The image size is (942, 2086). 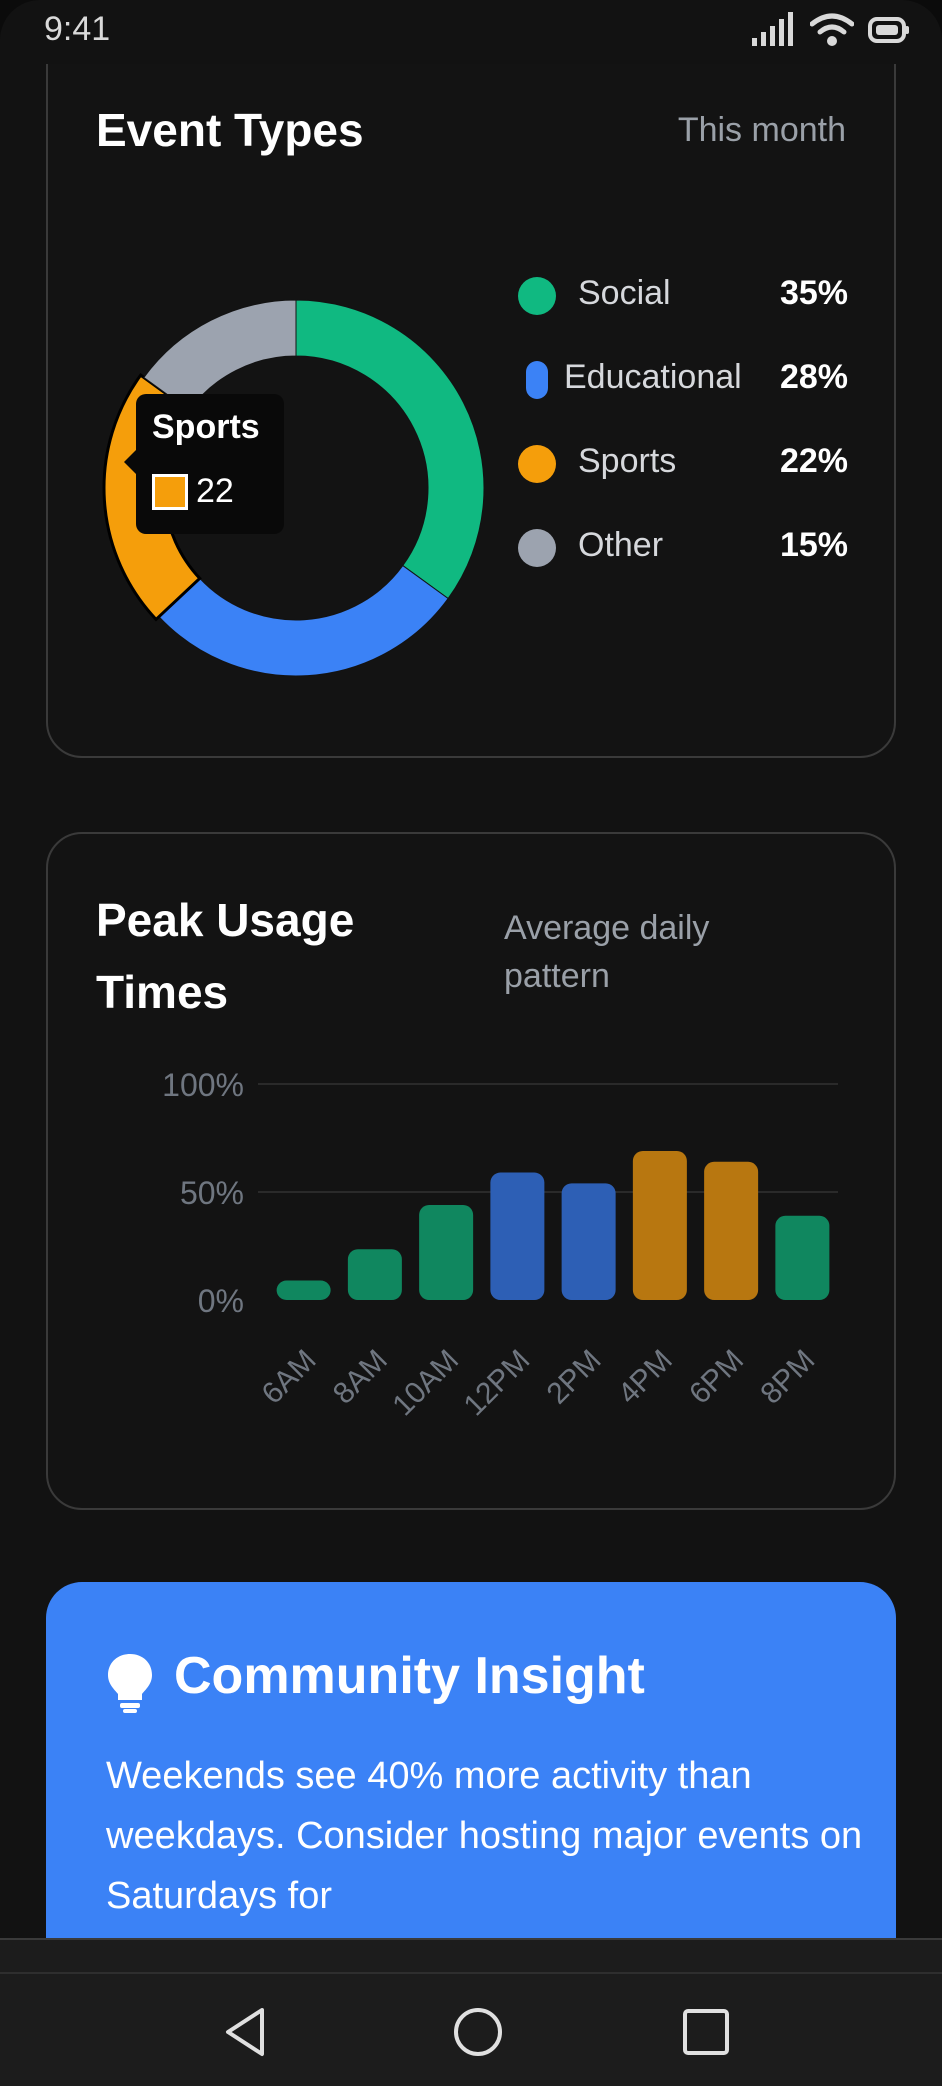 What do you see at coordinates (471, 32) in the screenshot?
I see `status-bar: 9:41` at bounding box center [471, 32].